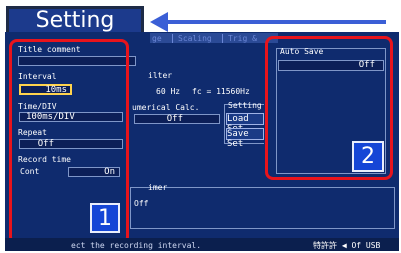 The width and height of the screenshot is (401, 253). What do you see at coordinates (166, 107) in the screenshot?
I see `numerical-calc-label: umerical Calc.` at bounding box center [166, 107].